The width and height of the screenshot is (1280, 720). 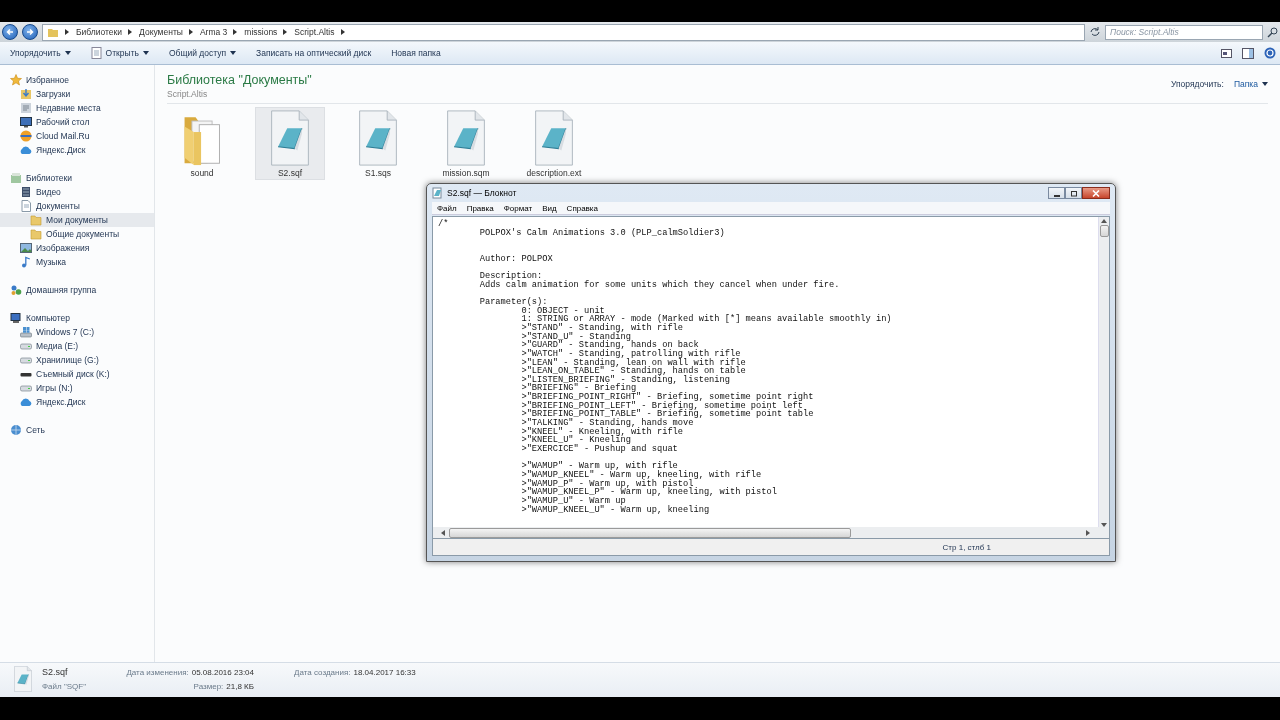 I want to click on sidebar-item: Cloud Mail.Ru, so click(x=77, y=136).